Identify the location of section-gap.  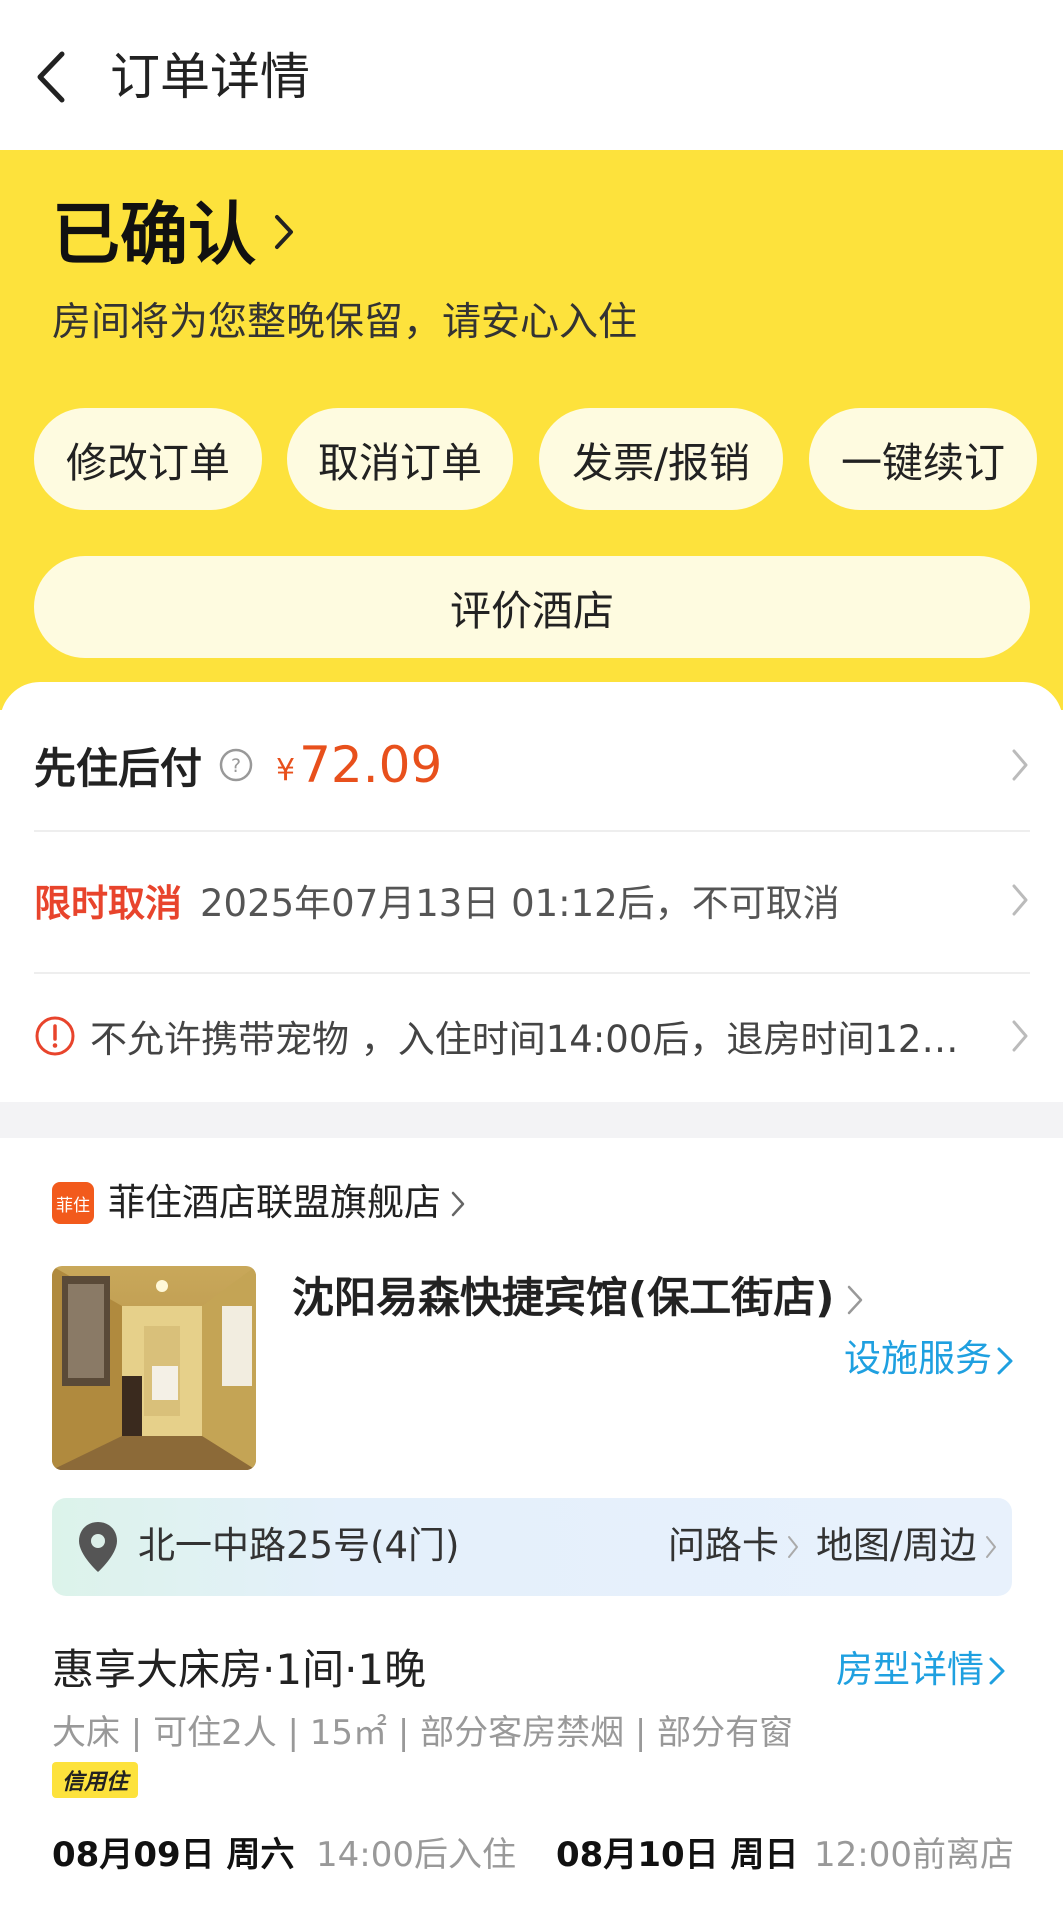
(531, 1120).